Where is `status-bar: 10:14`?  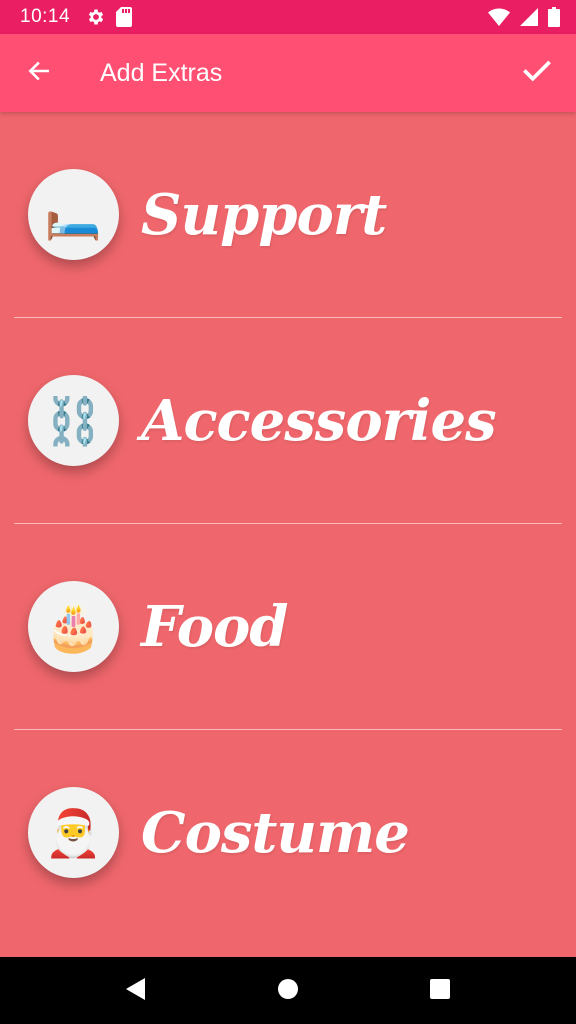
status-bar: 10:14 is located at coordinates (288, 17).